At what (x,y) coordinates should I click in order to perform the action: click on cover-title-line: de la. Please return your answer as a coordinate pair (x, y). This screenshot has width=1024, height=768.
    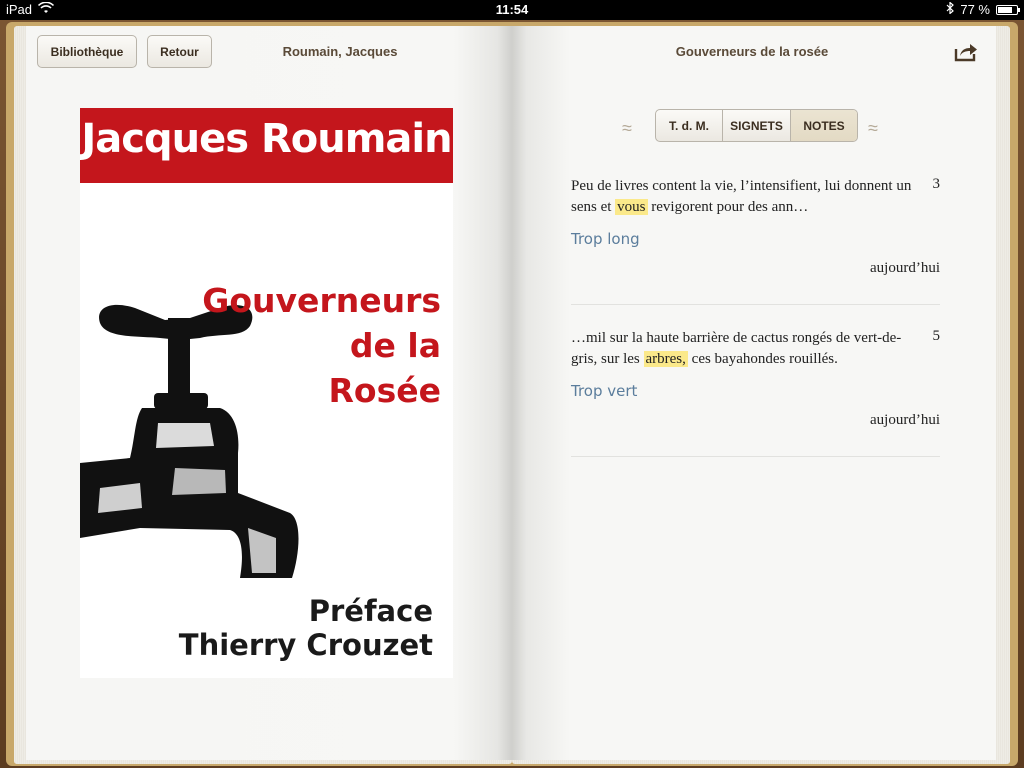
    Looking at the image, I should click on (395, 345).